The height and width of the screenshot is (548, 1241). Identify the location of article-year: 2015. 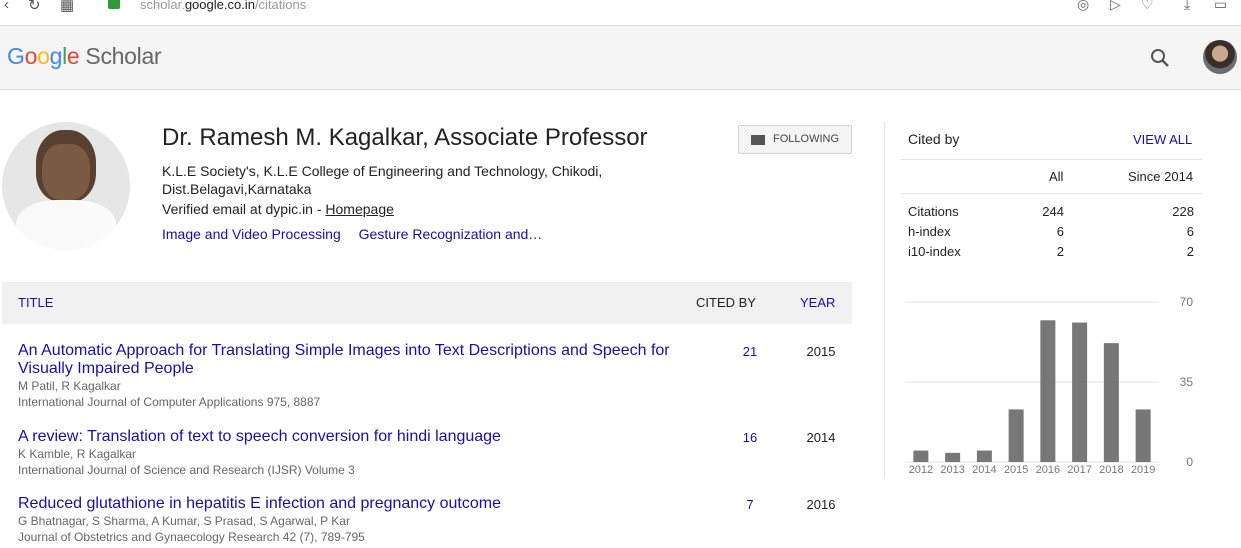
(821, 351).